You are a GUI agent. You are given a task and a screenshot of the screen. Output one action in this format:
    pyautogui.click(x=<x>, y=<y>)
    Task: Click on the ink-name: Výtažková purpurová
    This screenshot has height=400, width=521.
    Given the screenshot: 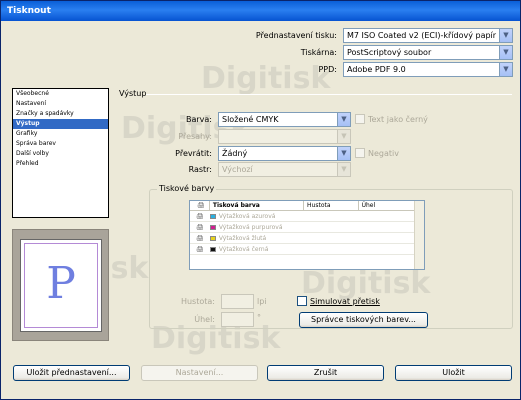 What is the action you would take?
    pyautogui.click(x=250, y=227)
    